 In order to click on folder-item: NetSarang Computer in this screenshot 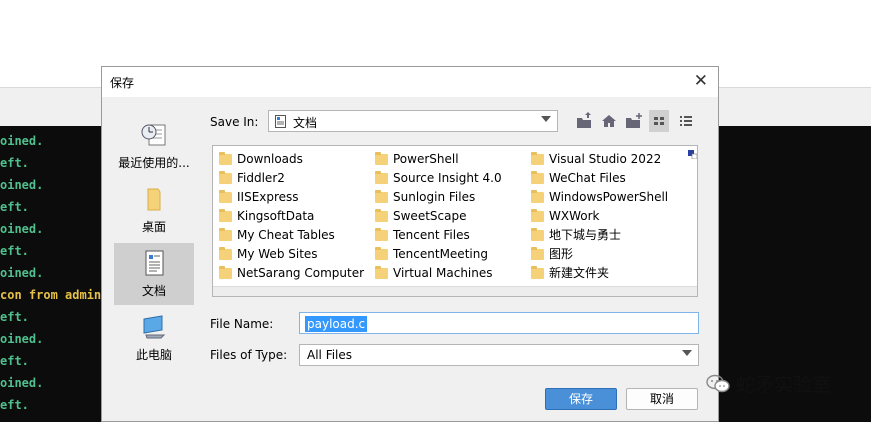, I will do `click(289, 273)`.